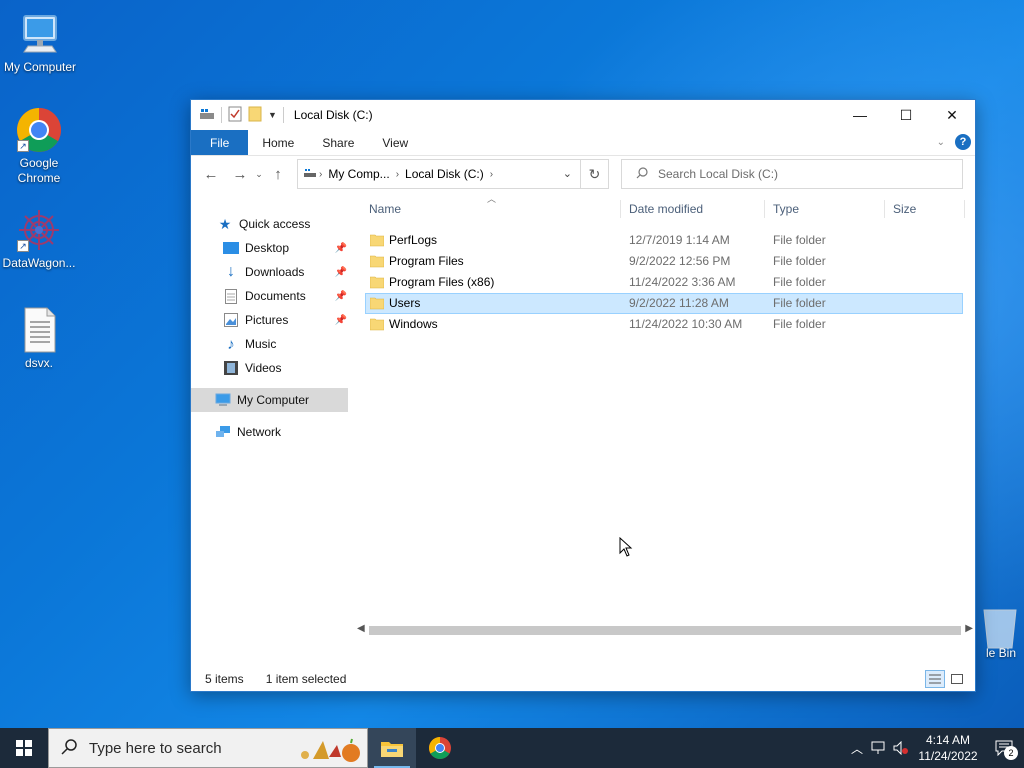 The height and width of the screenshot is (768, 1024). I want to click on nav-item-documents: Documents 📌, so click(271, 296).